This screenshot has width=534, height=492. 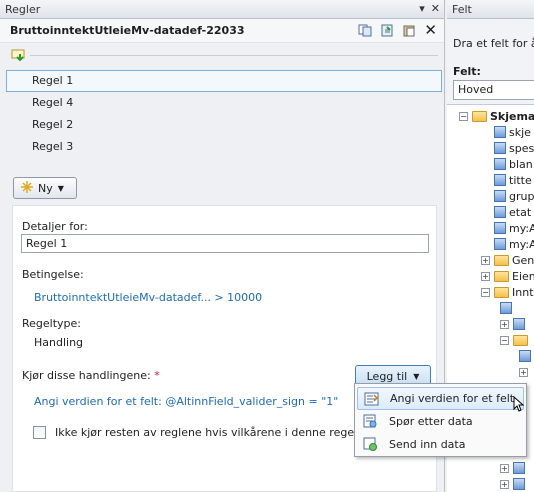 What do you see at coordinates (370, 421) in the screenshot?
I see `query-data-icon` at bounding box center [370, 421].